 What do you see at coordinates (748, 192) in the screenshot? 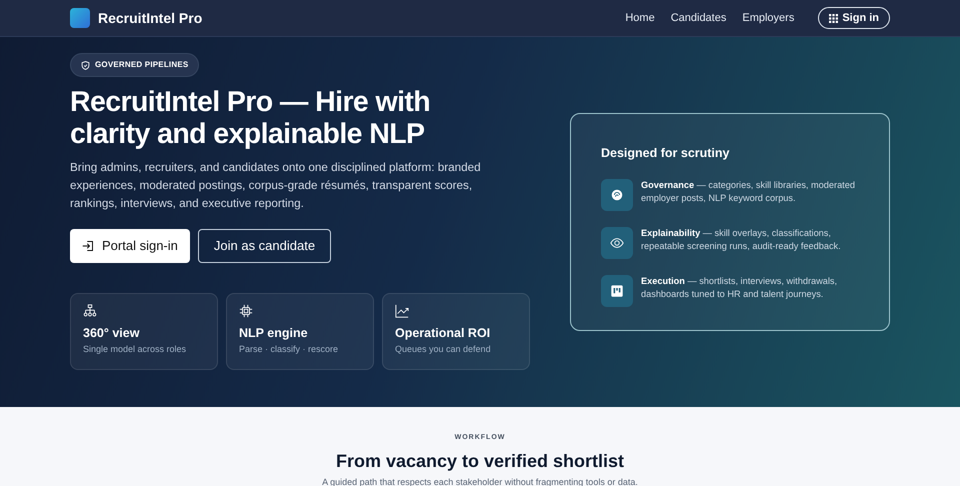
I see `feature-description: Governance — categories, skill libraries, moderated employer posts, NLP keyword corpus.` at bounding box center [748, 192].